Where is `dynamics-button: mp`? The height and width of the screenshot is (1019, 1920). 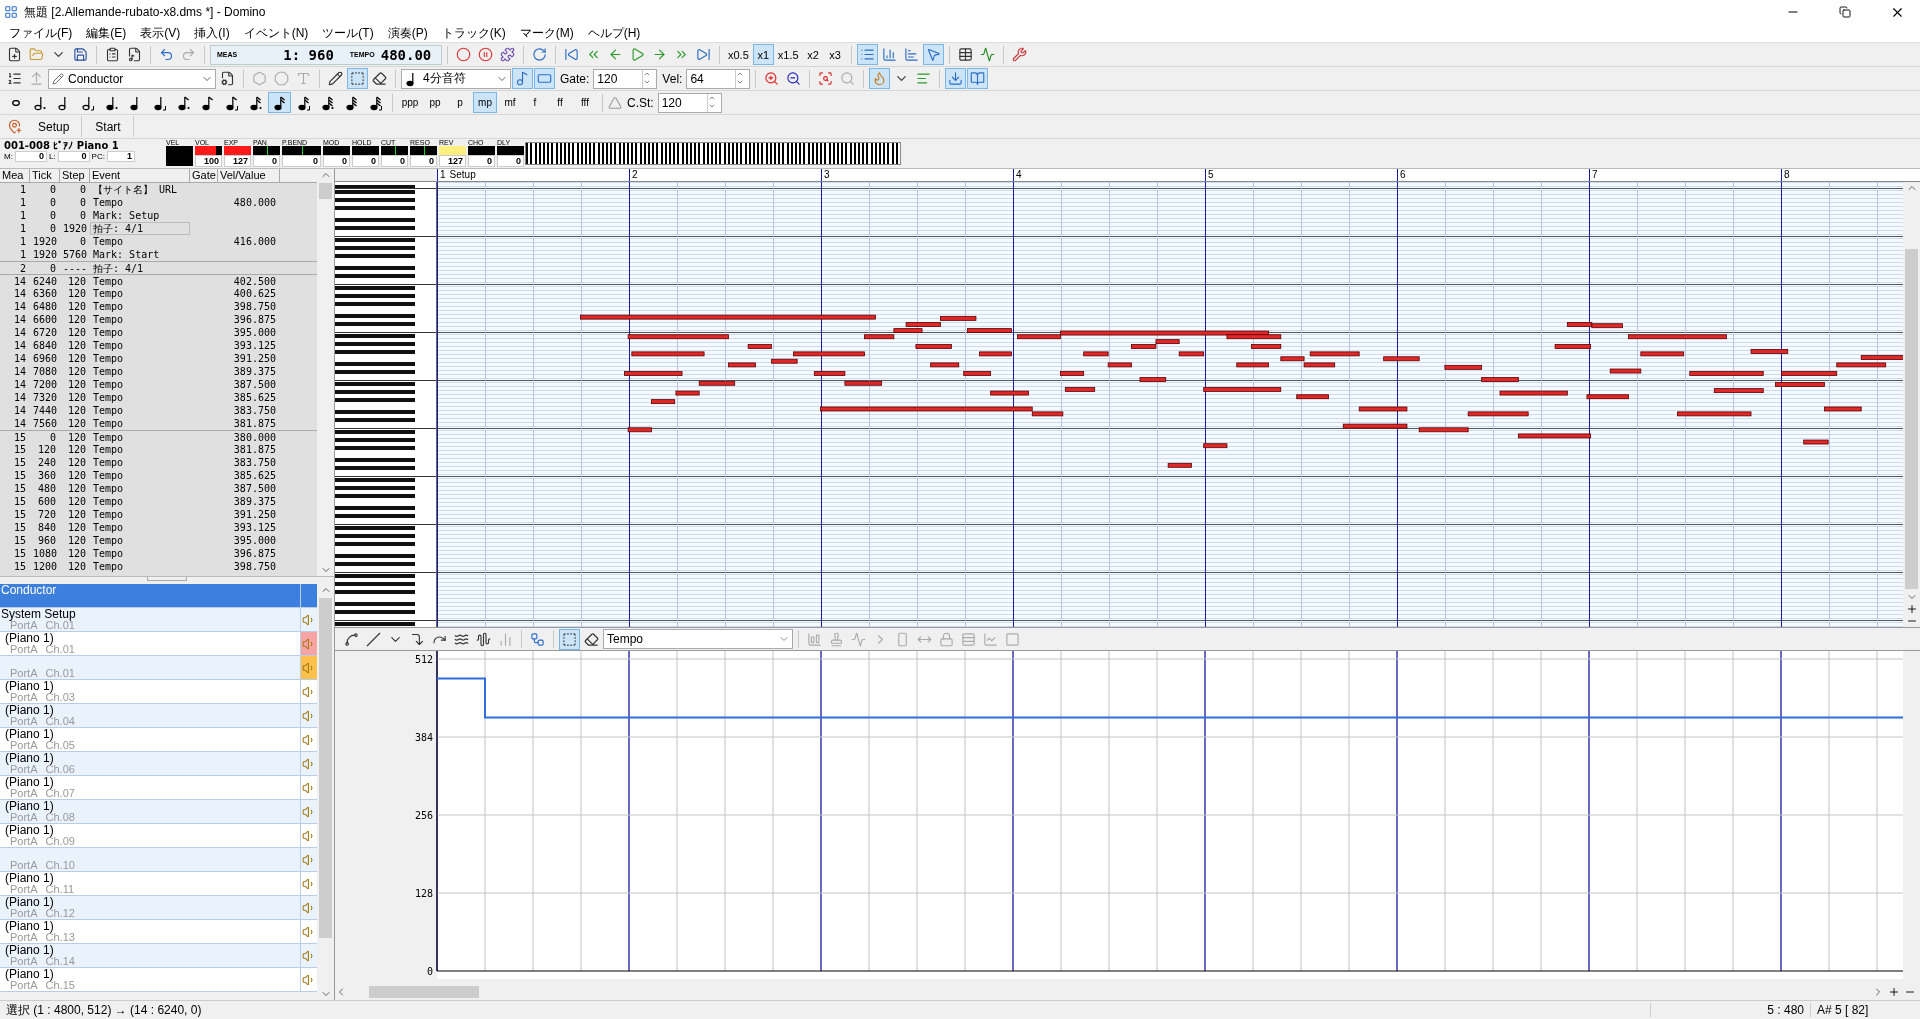
dynamics-button: mp is located at coordinates (485, 102).